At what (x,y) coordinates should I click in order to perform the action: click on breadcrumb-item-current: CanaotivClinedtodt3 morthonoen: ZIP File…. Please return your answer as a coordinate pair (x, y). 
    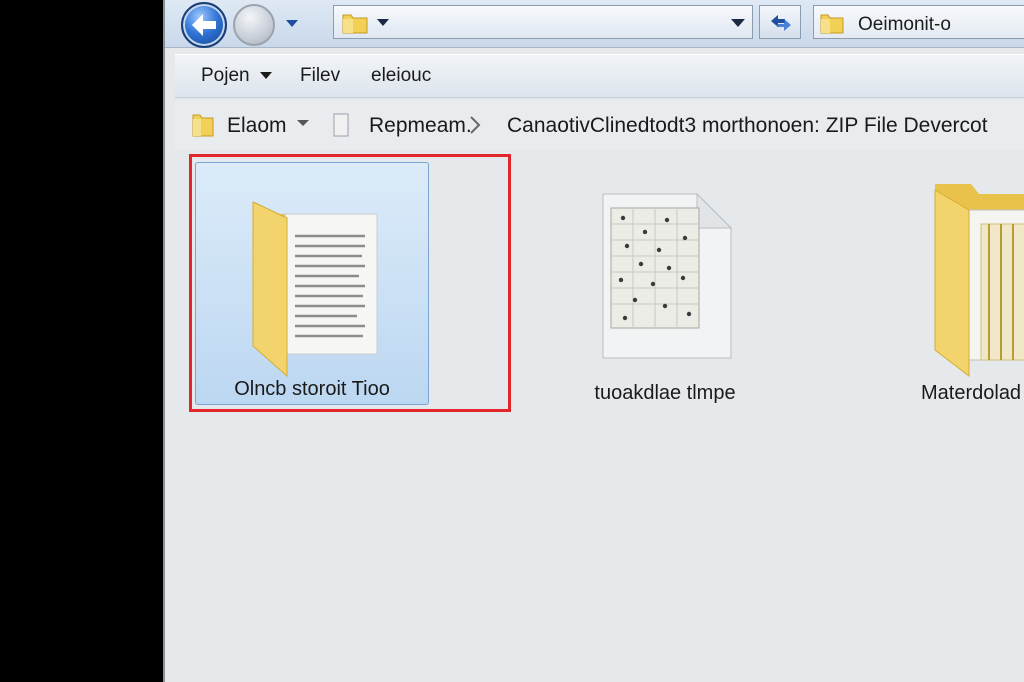
    Looking at the image, I should click on (747, 126).